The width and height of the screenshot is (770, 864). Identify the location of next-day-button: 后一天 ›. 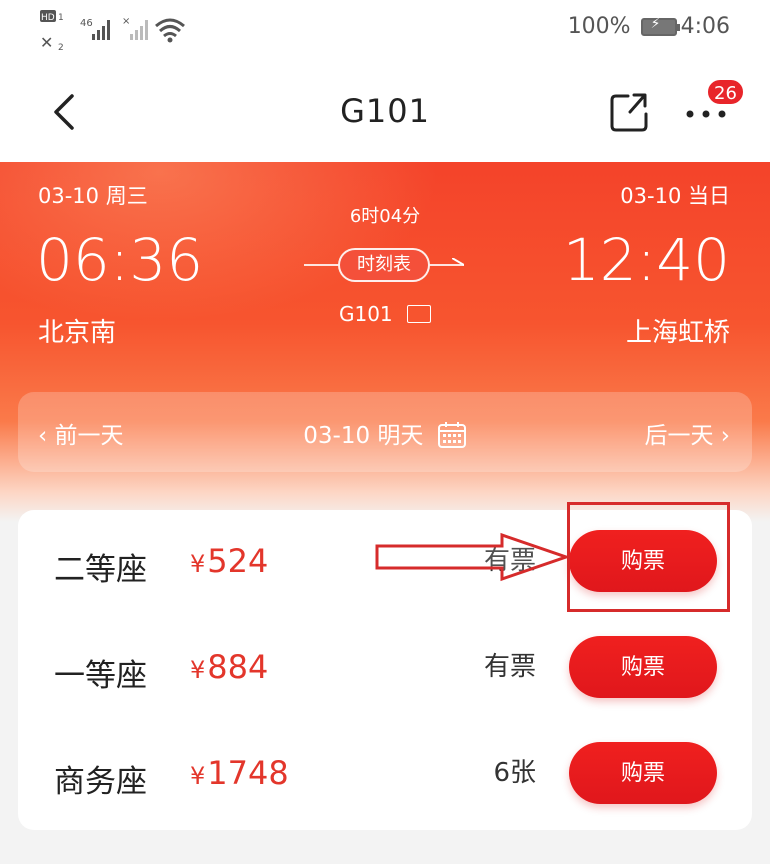
(687, 433).